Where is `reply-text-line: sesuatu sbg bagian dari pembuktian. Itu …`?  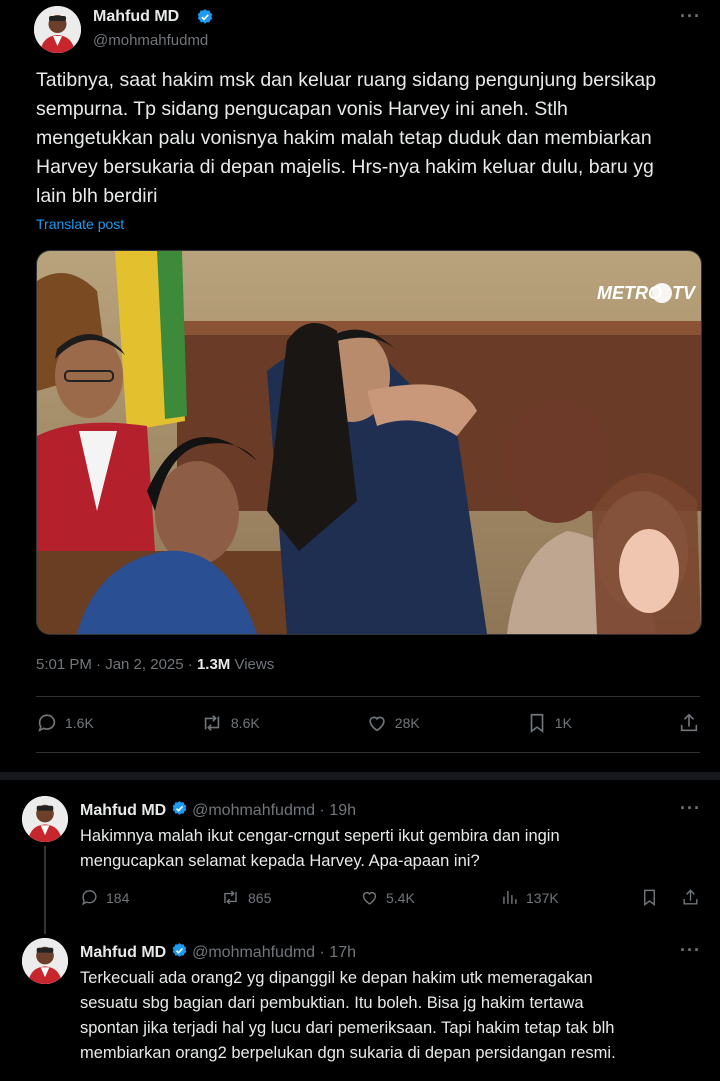
reply-text-line: sesuatu sbg bagian dari pembuktian. Itu … is located at coordinates (332, 1003).